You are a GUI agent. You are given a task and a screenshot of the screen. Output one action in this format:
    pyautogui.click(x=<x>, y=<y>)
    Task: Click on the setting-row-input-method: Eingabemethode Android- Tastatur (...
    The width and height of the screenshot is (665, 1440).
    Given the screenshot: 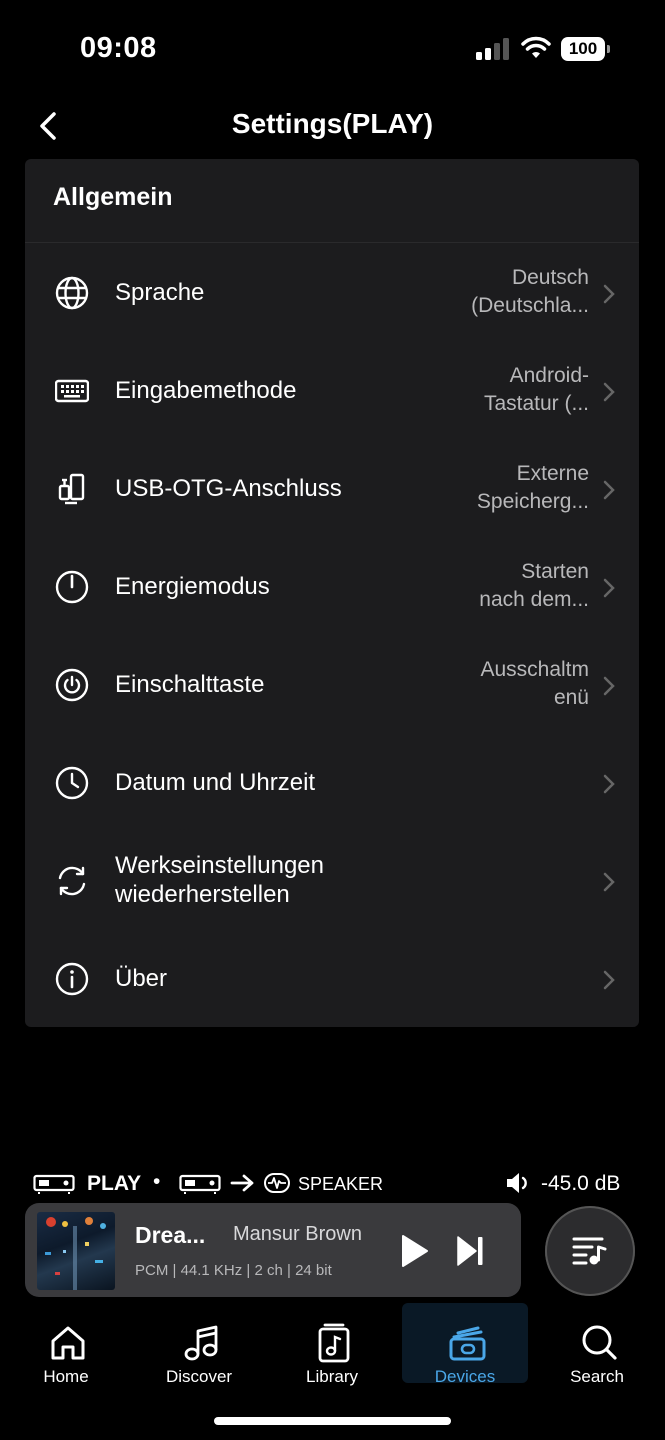 What is the action you would take?
    pyautogui.click(x=332, y=391)
    